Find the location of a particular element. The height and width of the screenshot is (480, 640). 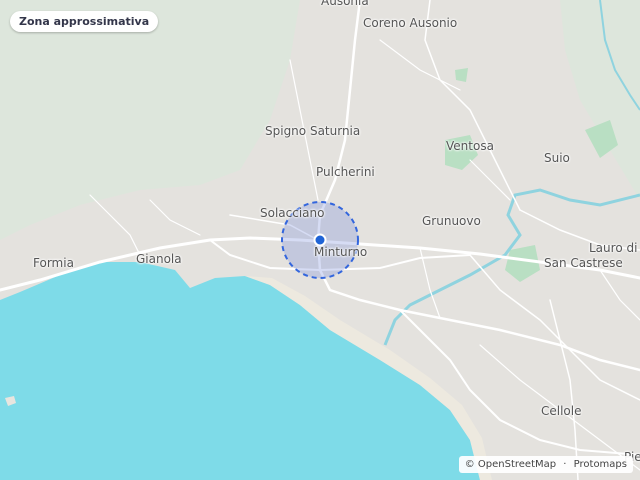

map-attribution: © OpenStreetMap · Protomaps is located at coordinates (545, 464).